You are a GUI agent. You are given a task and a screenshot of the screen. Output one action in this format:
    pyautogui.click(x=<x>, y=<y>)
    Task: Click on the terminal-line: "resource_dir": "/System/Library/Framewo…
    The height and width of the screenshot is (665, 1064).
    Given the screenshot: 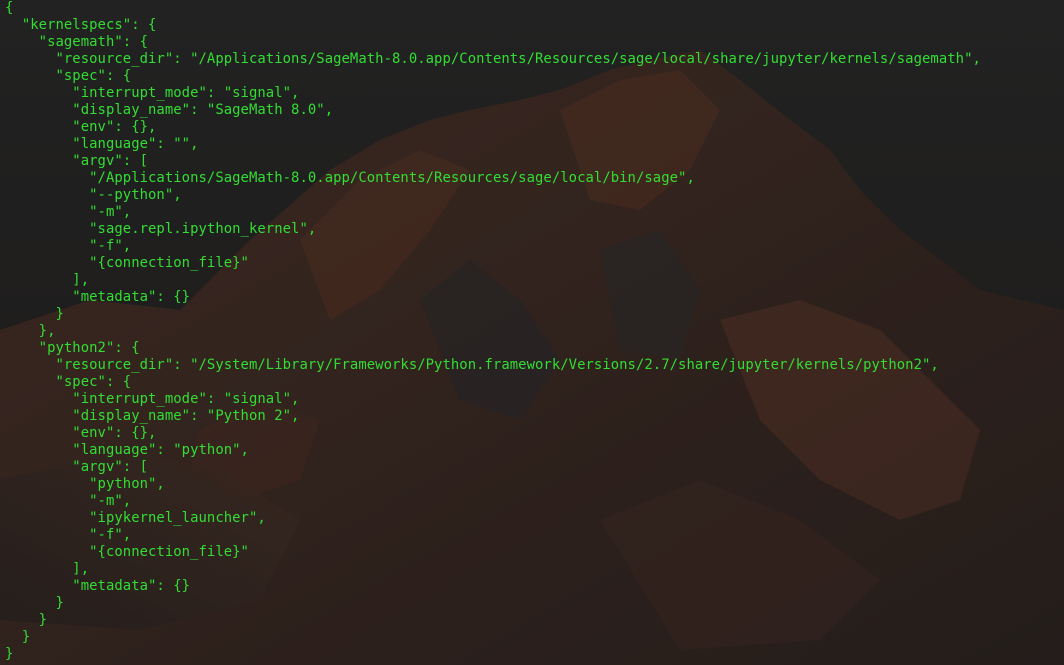 What is the action you would take?
    pyautogui.click(x=472, y=365)
    